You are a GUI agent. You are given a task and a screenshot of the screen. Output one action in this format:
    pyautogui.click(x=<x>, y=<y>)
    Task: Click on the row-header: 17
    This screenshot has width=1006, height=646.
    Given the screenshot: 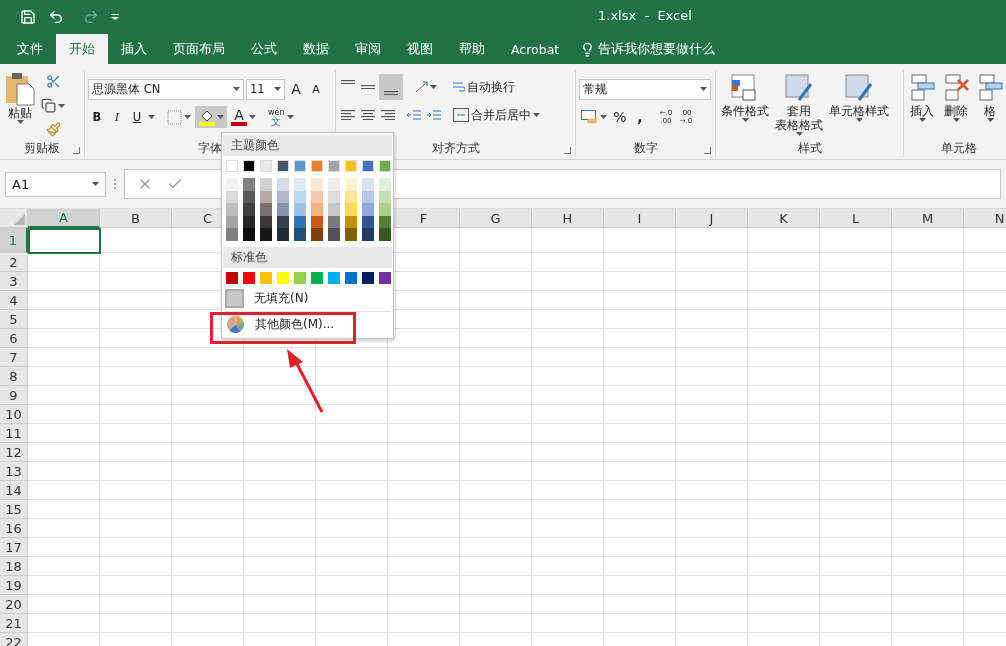 What is the action you would take?
    pyautogui.click(x=14, y=547)
    